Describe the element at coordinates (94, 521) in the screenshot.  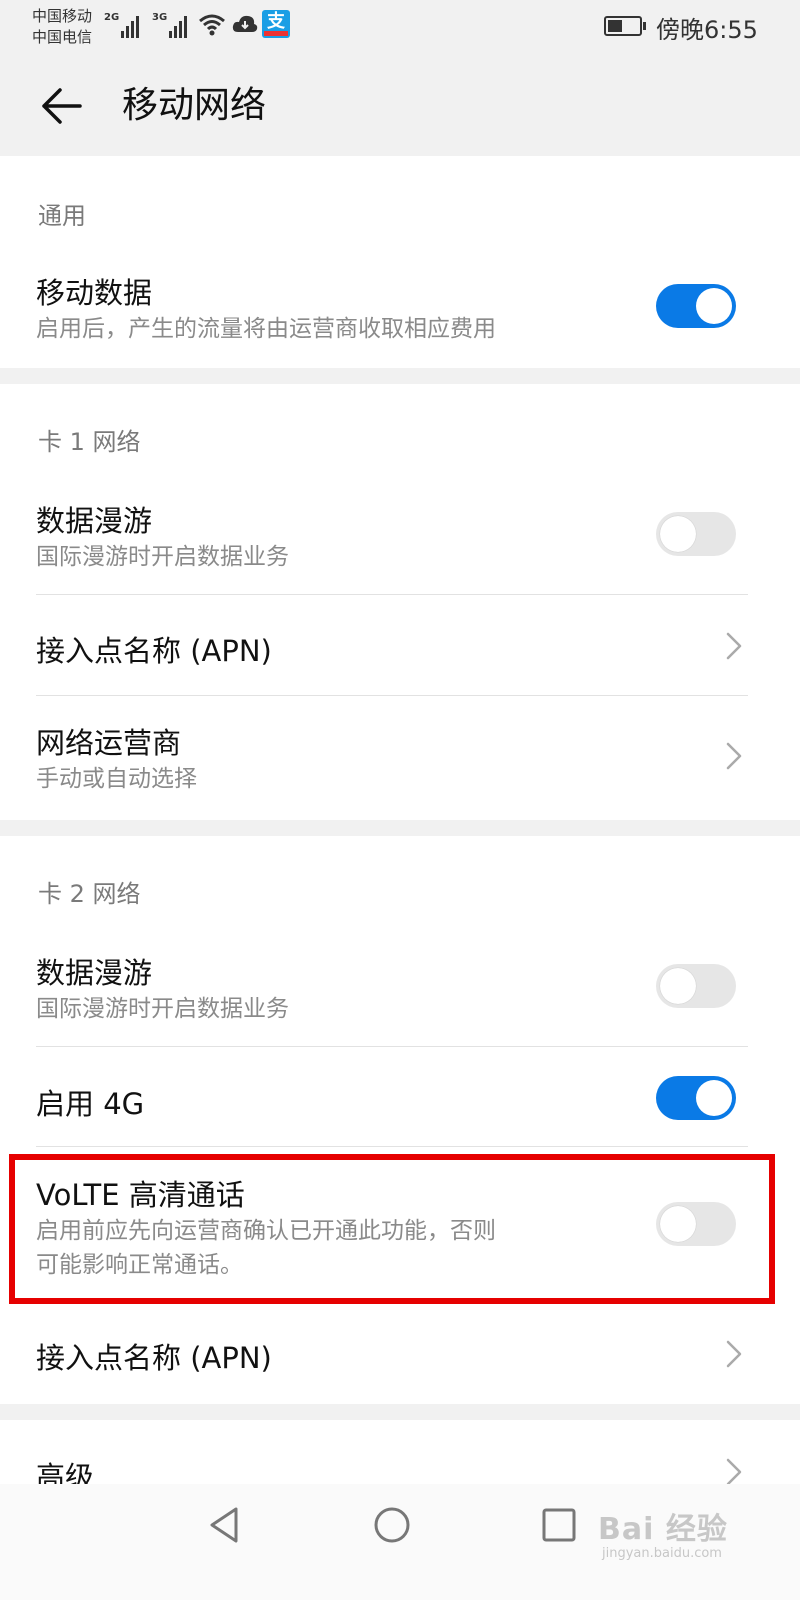
I see `sim1-roaming-title: 数据漫游` at that location.